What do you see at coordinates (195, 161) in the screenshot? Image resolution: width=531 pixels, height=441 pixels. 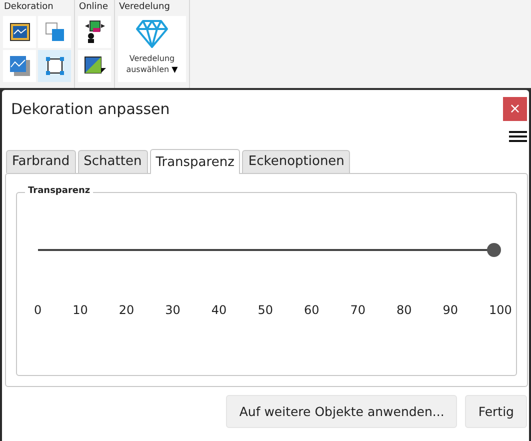 I see `tab: Transparenz` at bounding box center [195, 161].